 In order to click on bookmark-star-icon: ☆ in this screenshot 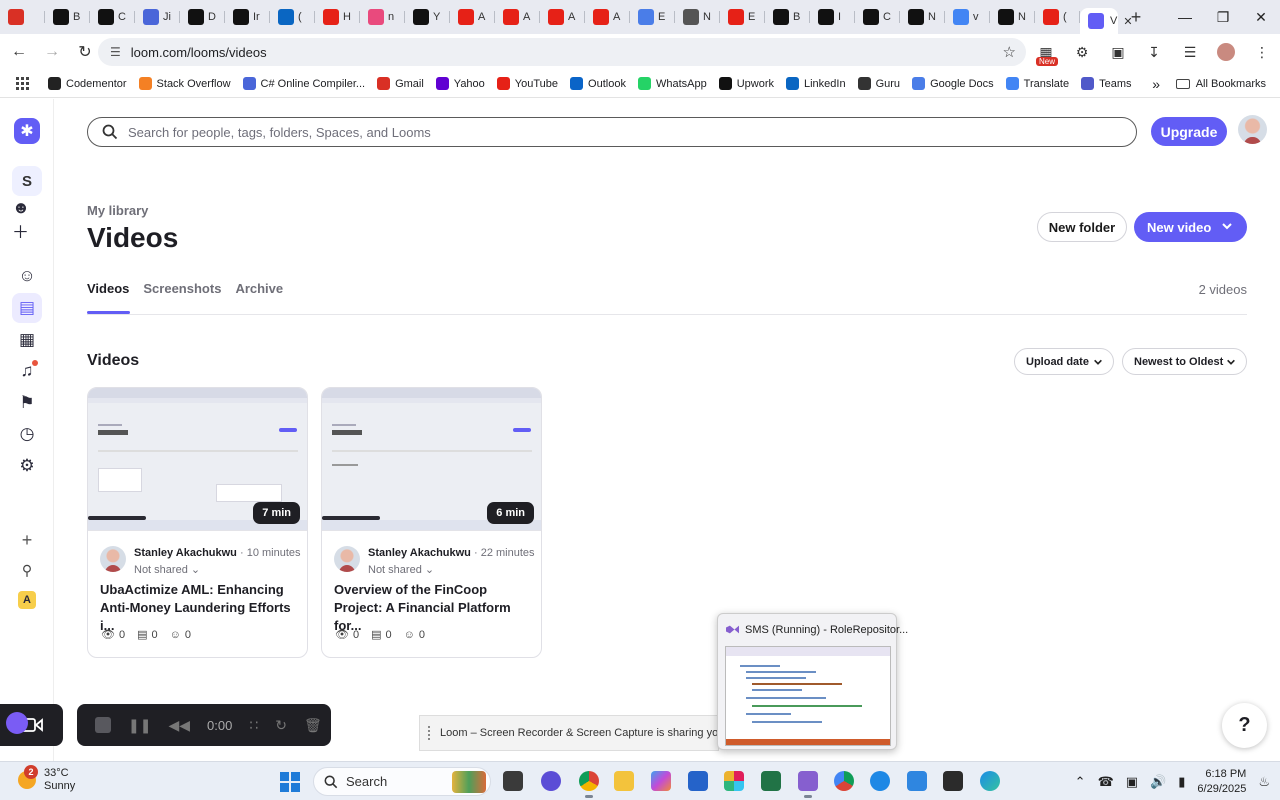, I will do `click(1009, 52)`.